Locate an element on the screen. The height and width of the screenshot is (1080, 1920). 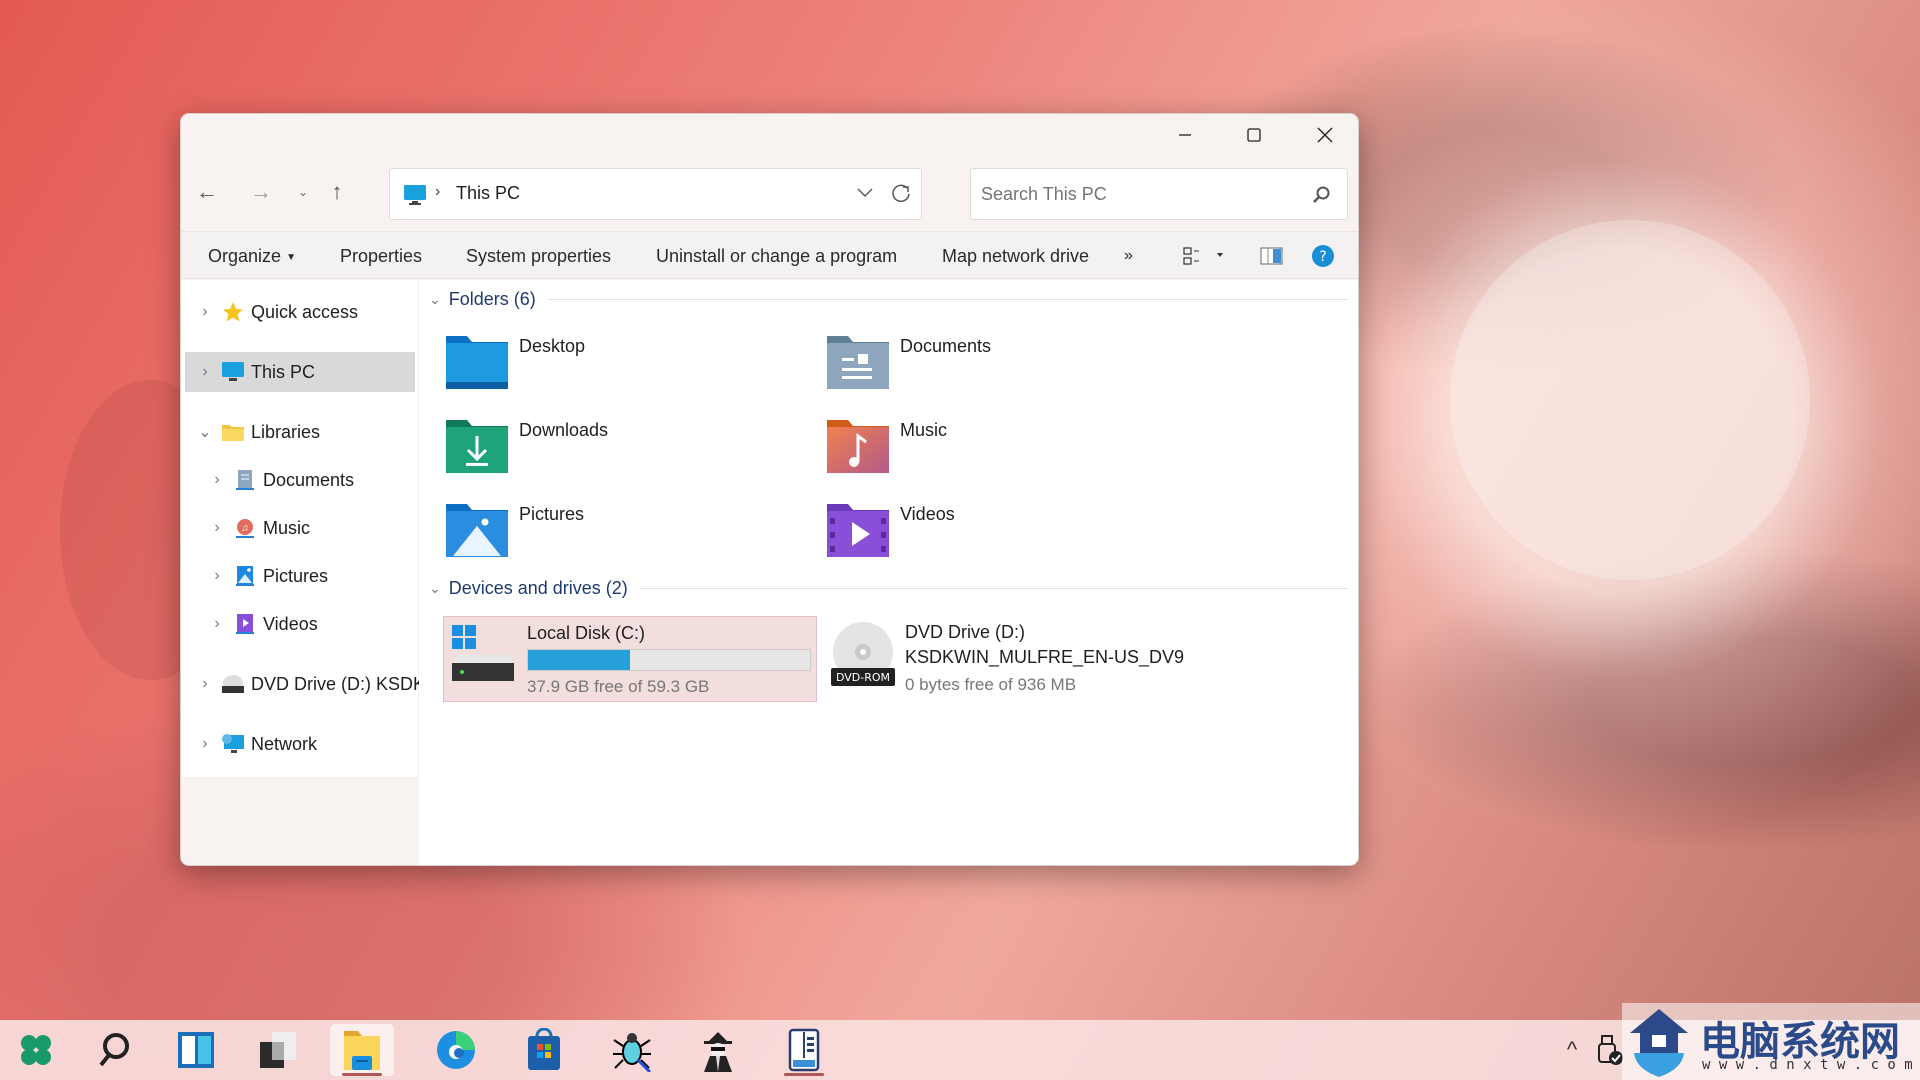
nav-item-videos: › Videos is located at coordinates (300, 624).